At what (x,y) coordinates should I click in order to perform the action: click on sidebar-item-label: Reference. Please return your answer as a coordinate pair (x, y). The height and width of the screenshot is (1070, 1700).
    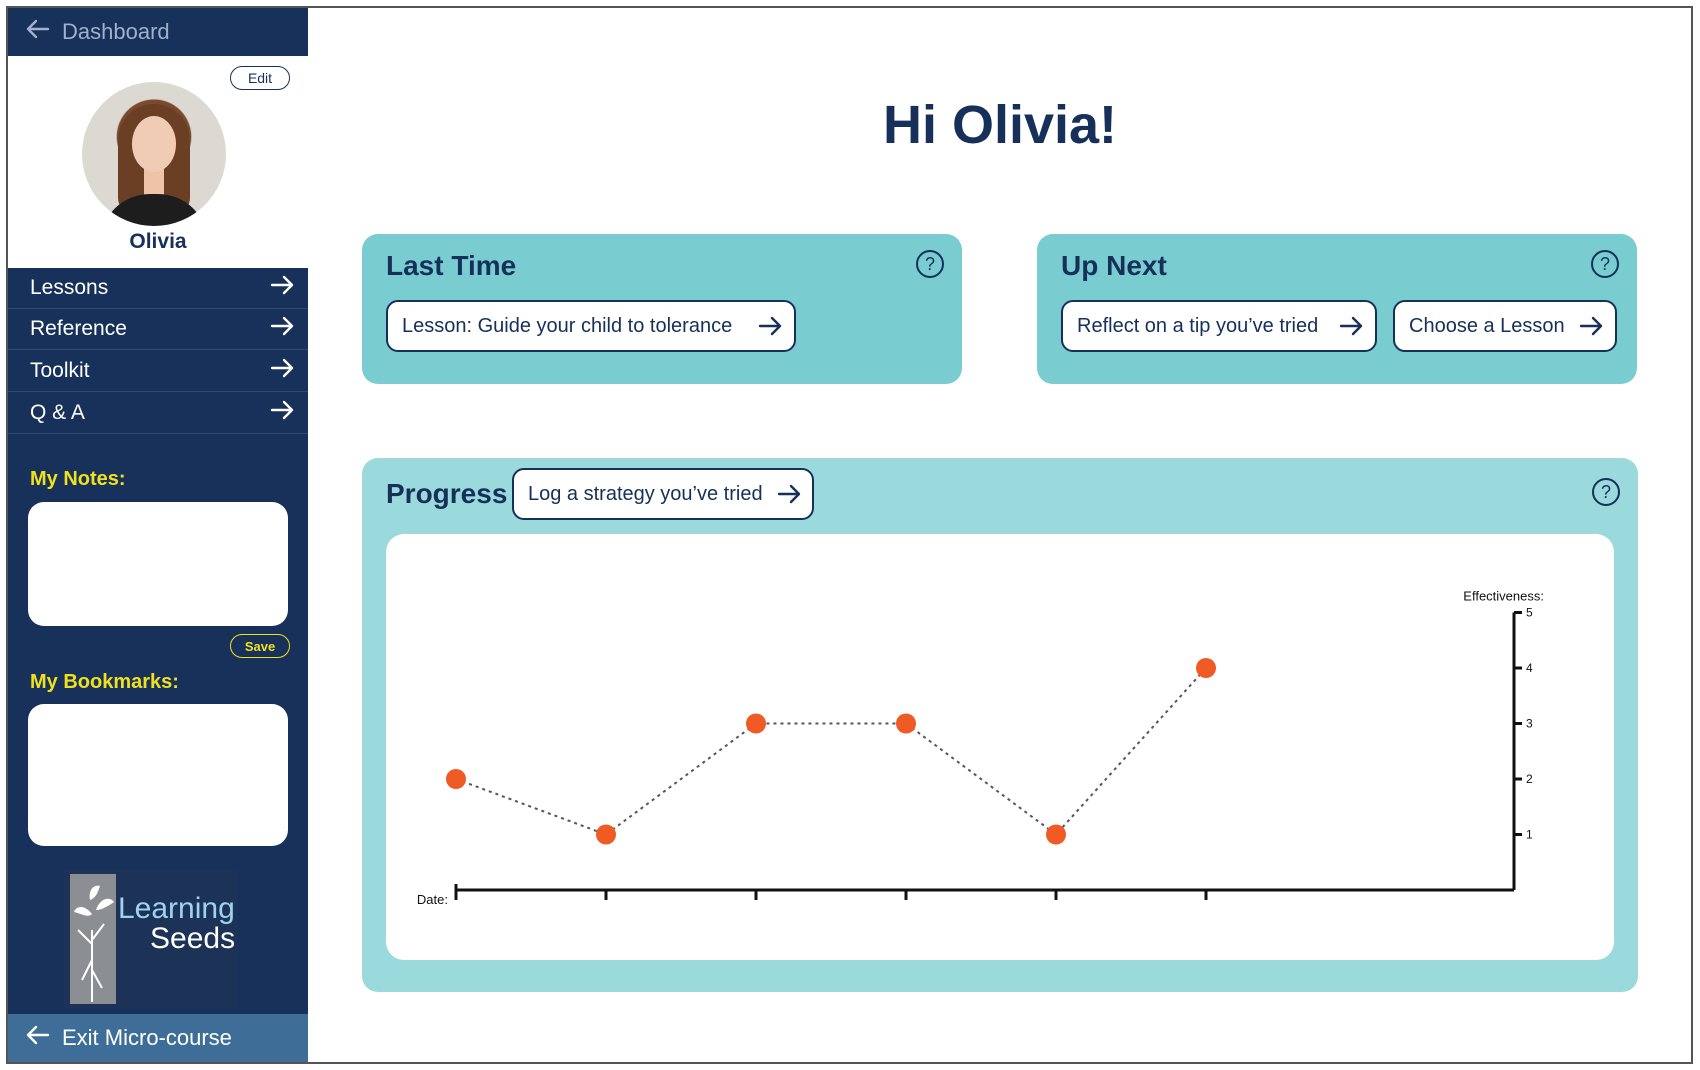
    Looking at the image, I should click on (78, 328).